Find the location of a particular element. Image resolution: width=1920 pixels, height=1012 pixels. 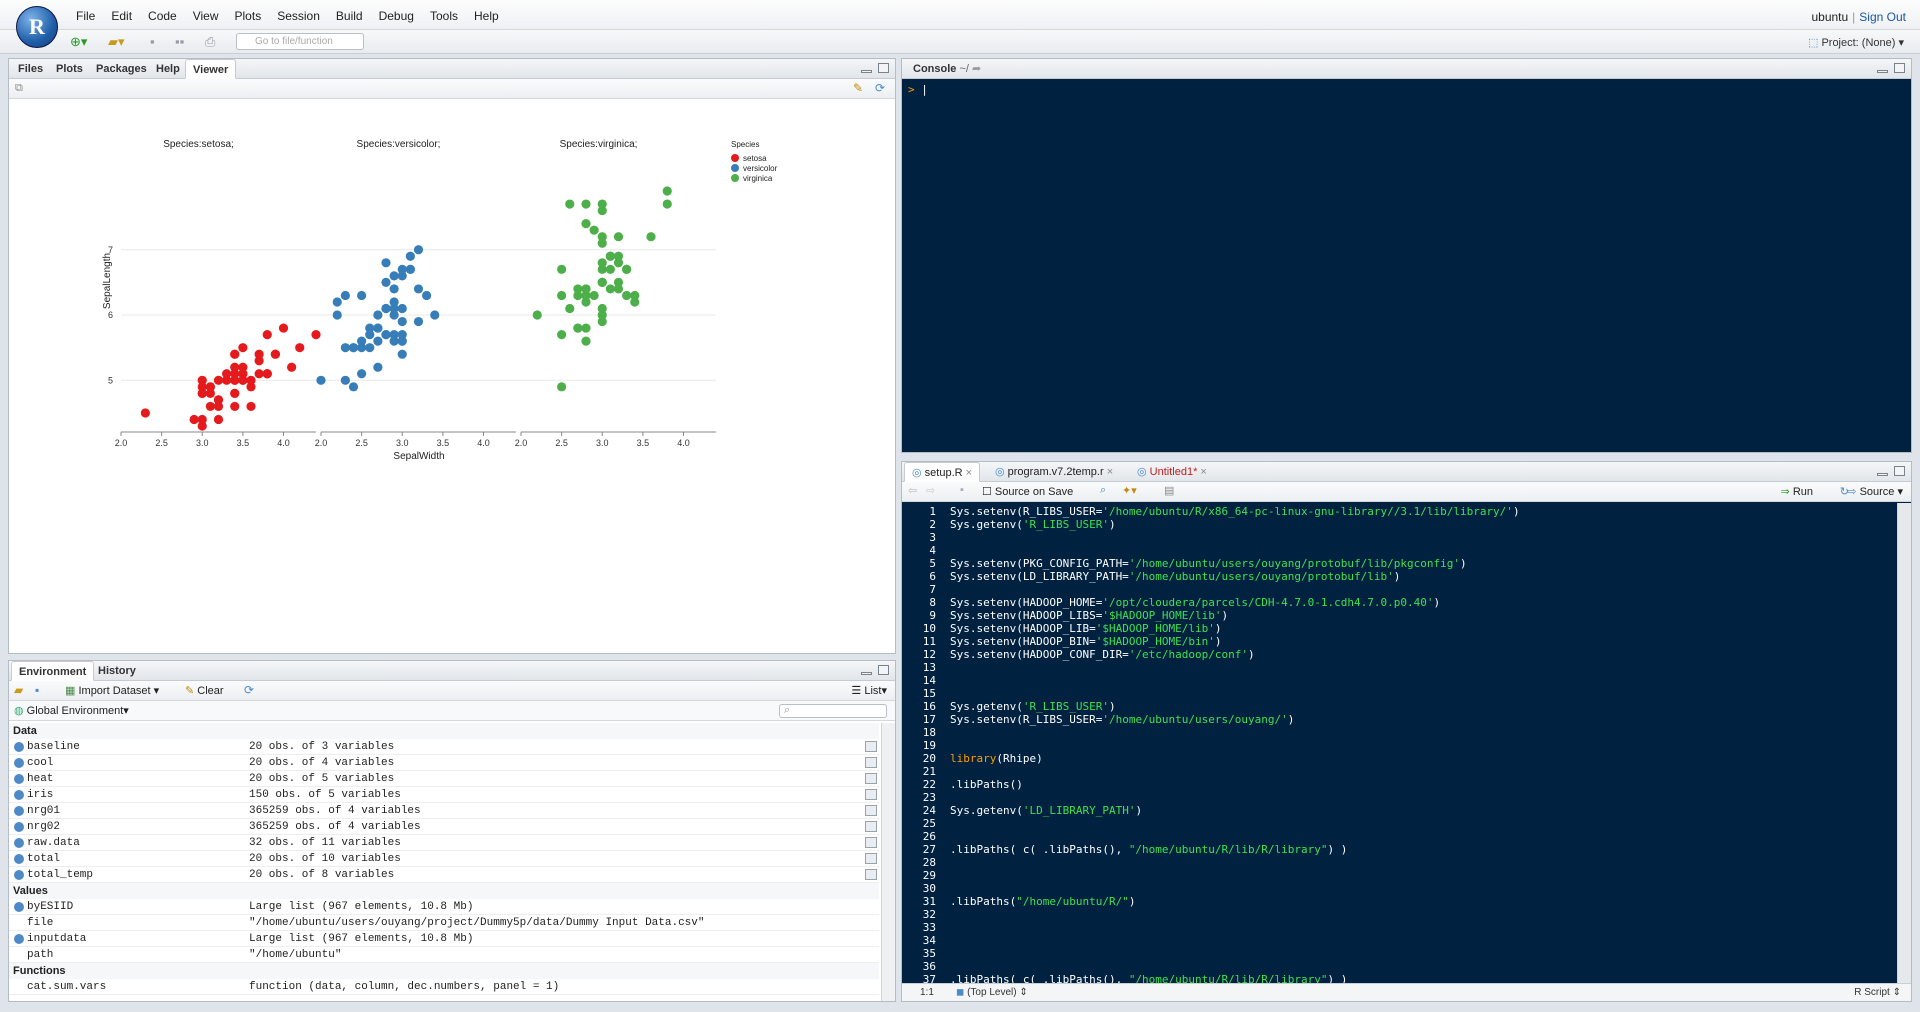

save-workspace-icon: ▪ is located at coordinates (37, 690).